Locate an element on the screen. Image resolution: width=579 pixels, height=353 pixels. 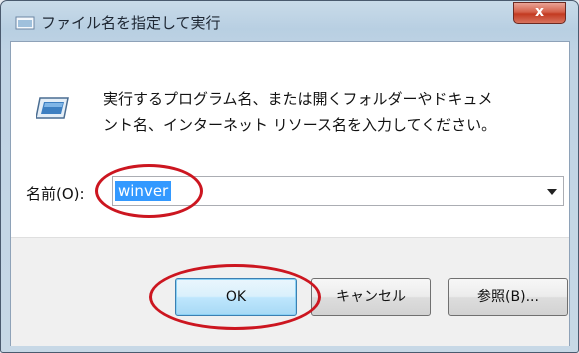
name-label: 名前(O): is located at coordinates (55, 194).